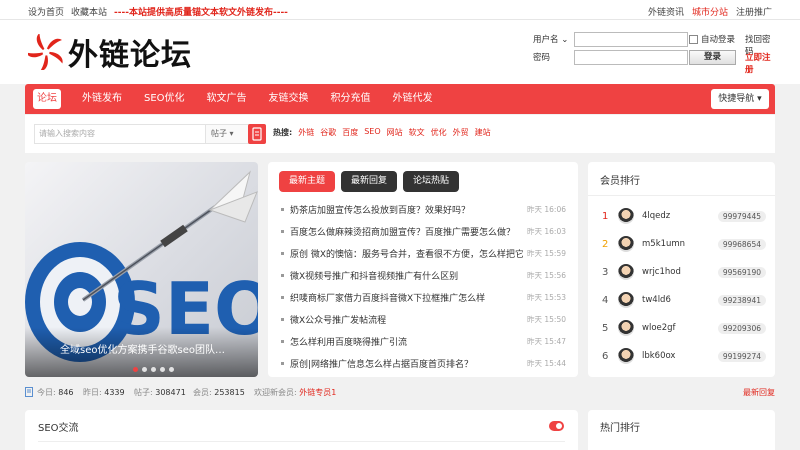  I want to click on member-name: m5k1umn, so click(680, 244).